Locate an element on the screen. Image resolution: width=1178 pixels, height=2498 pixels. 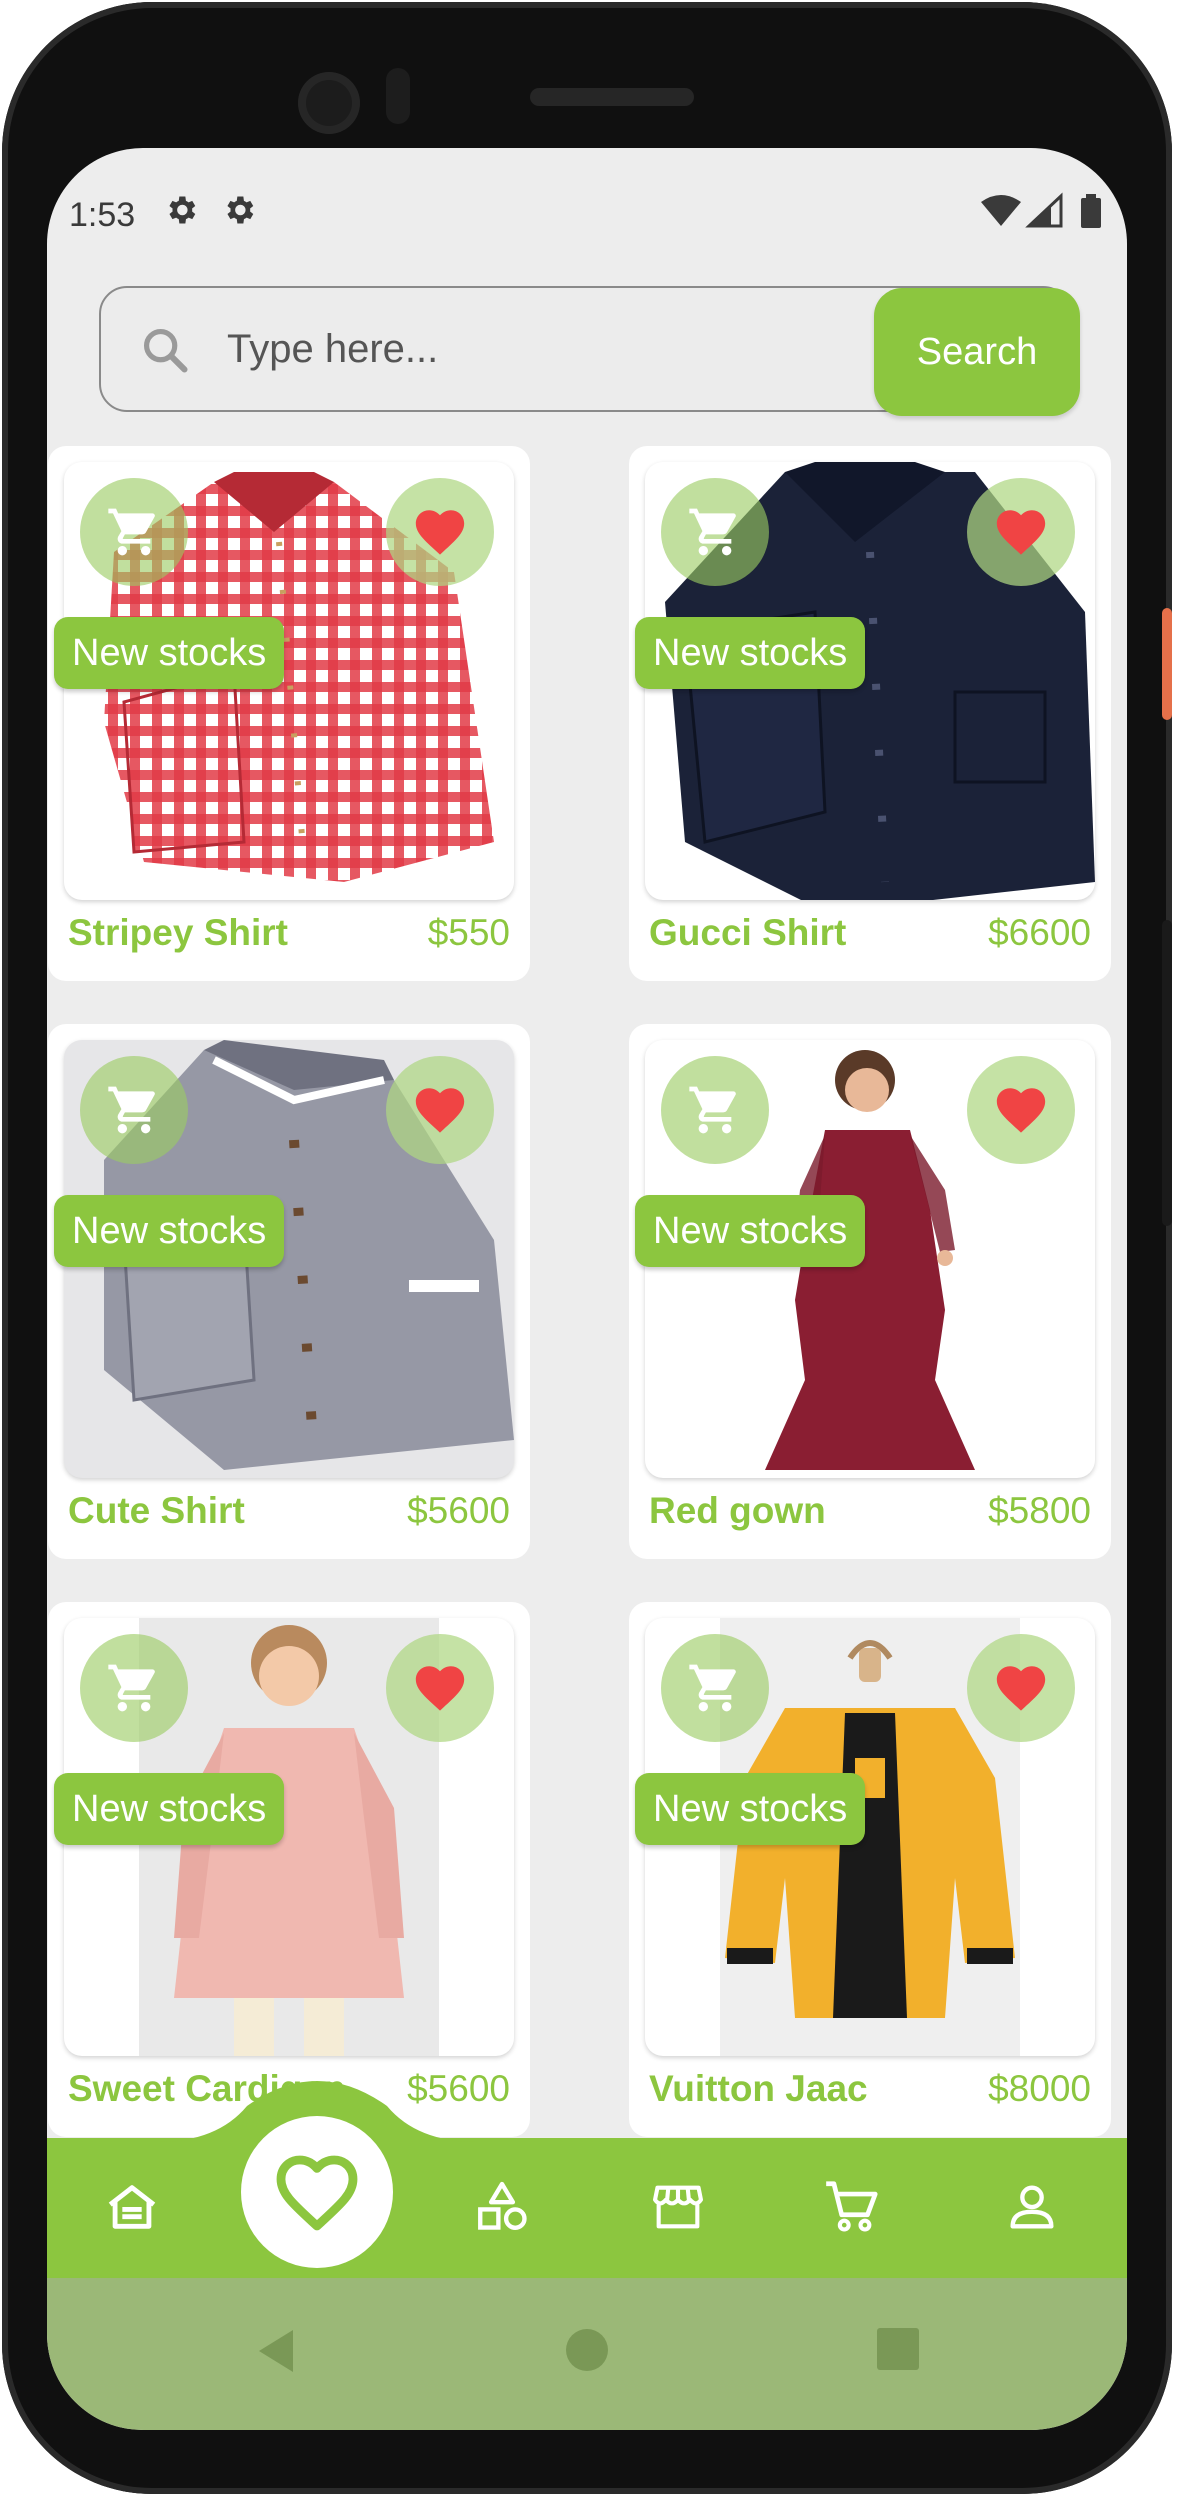
power-button is located at coordinates (1167, 664).